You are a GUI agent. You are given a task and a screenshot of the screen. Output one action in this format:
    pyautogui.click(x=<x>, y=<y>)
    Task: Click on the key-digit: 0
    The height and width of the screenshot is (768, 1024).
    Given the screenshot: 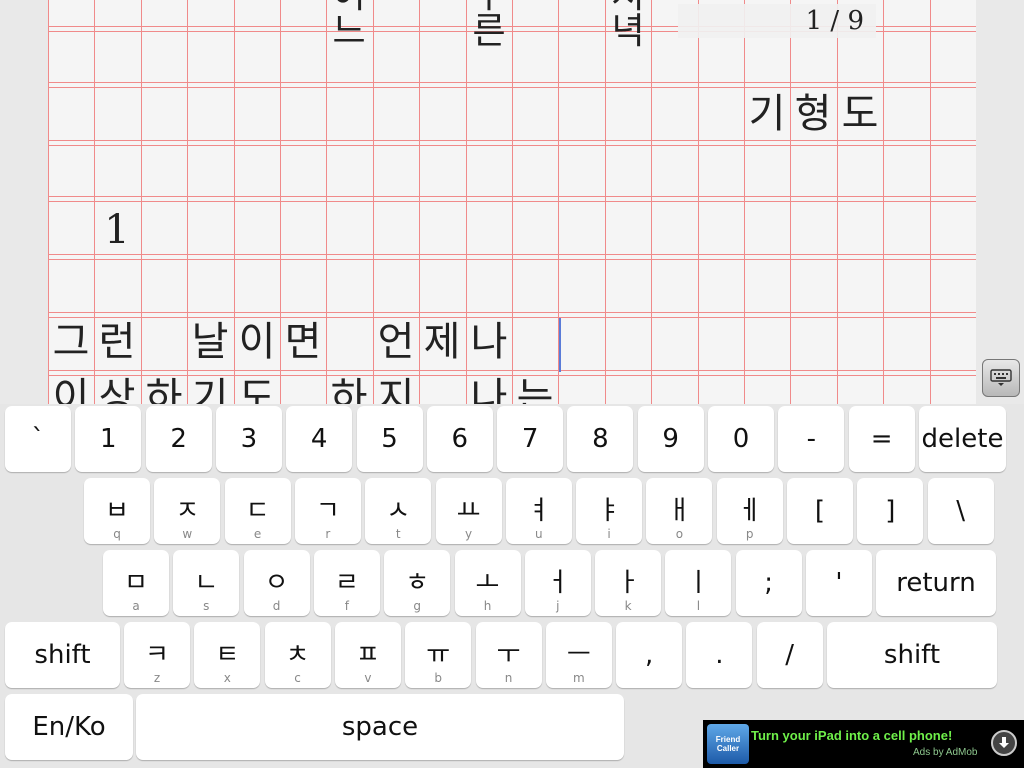 What is the action you would take?
    pyautogui.click(x=741, y=439)
    